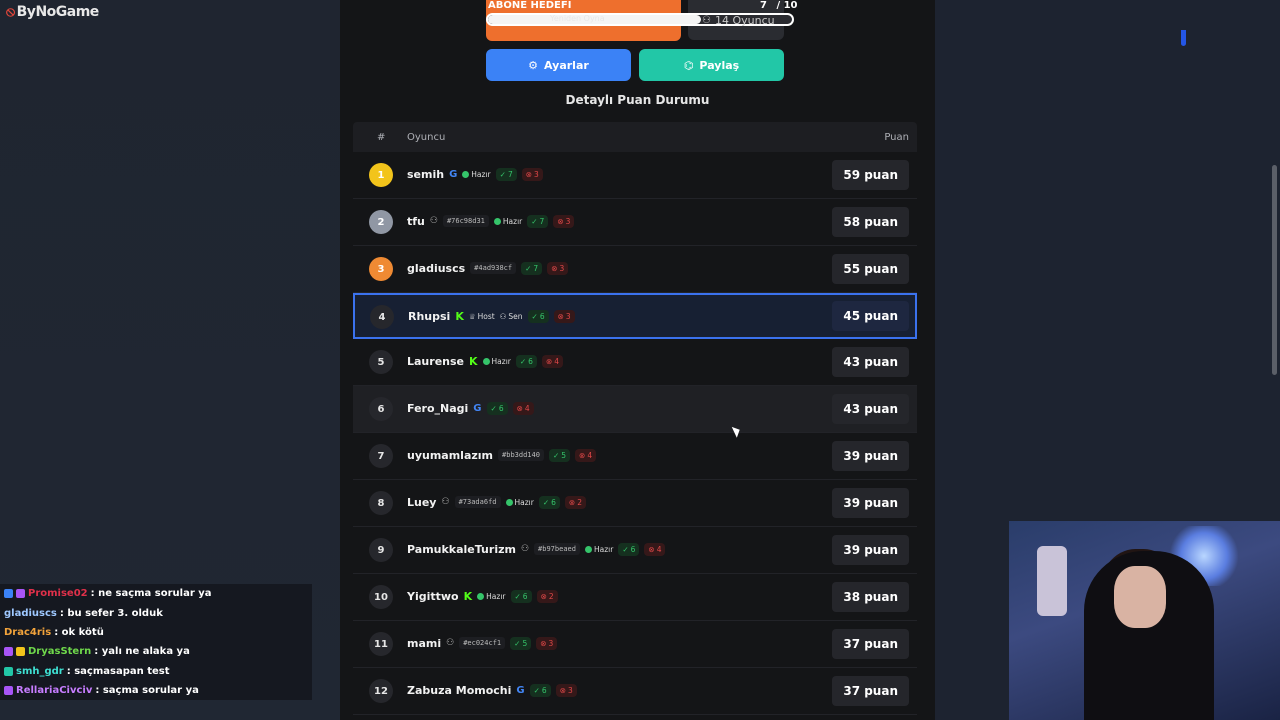  Describe the element at coordinates (787, 5) in the screenshot. I see `goal-target: / 10` at that location.